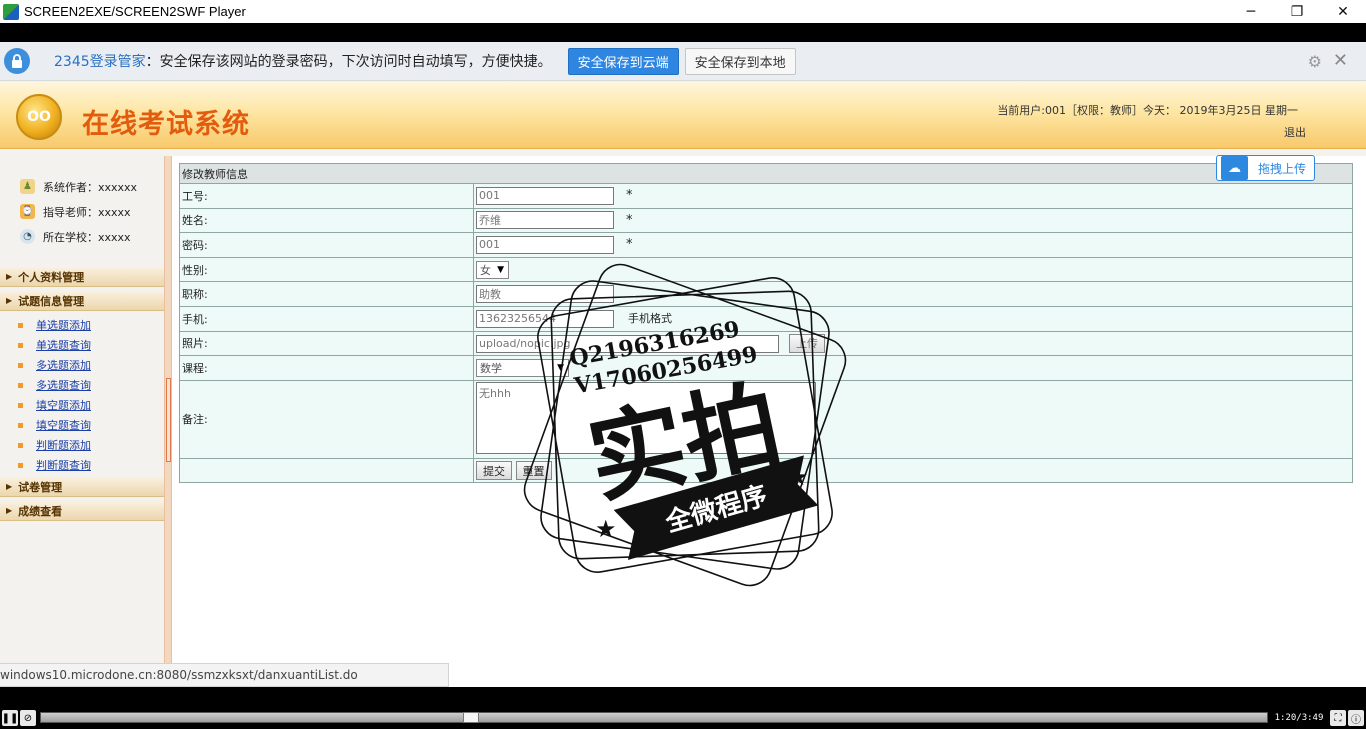 Image resolution: width=1366 pixels, height=729 pixels. I want to click on menu-link: 判断题添加, so click(63, 445).